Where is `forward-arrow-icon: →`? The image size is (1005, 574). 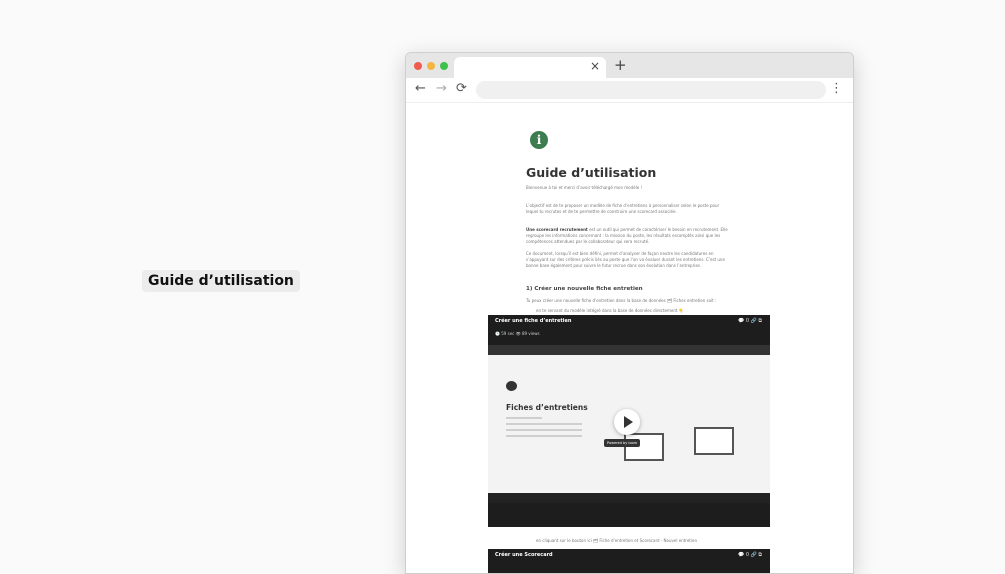 forward-arrow-icon: → is located at coordinates (441, 88).